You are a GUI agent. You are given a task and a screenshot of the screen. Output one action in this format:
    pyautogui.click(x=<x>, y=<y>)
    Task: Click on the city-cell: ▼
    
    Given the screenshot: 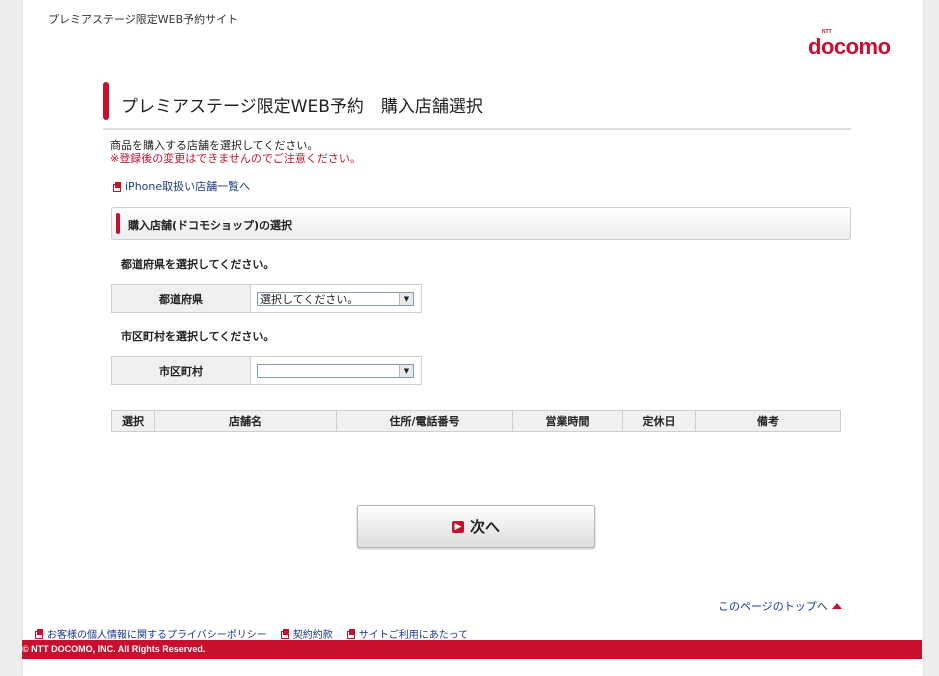 What is the action you would take?
    pyautogui.click(x=336, y=370)
    